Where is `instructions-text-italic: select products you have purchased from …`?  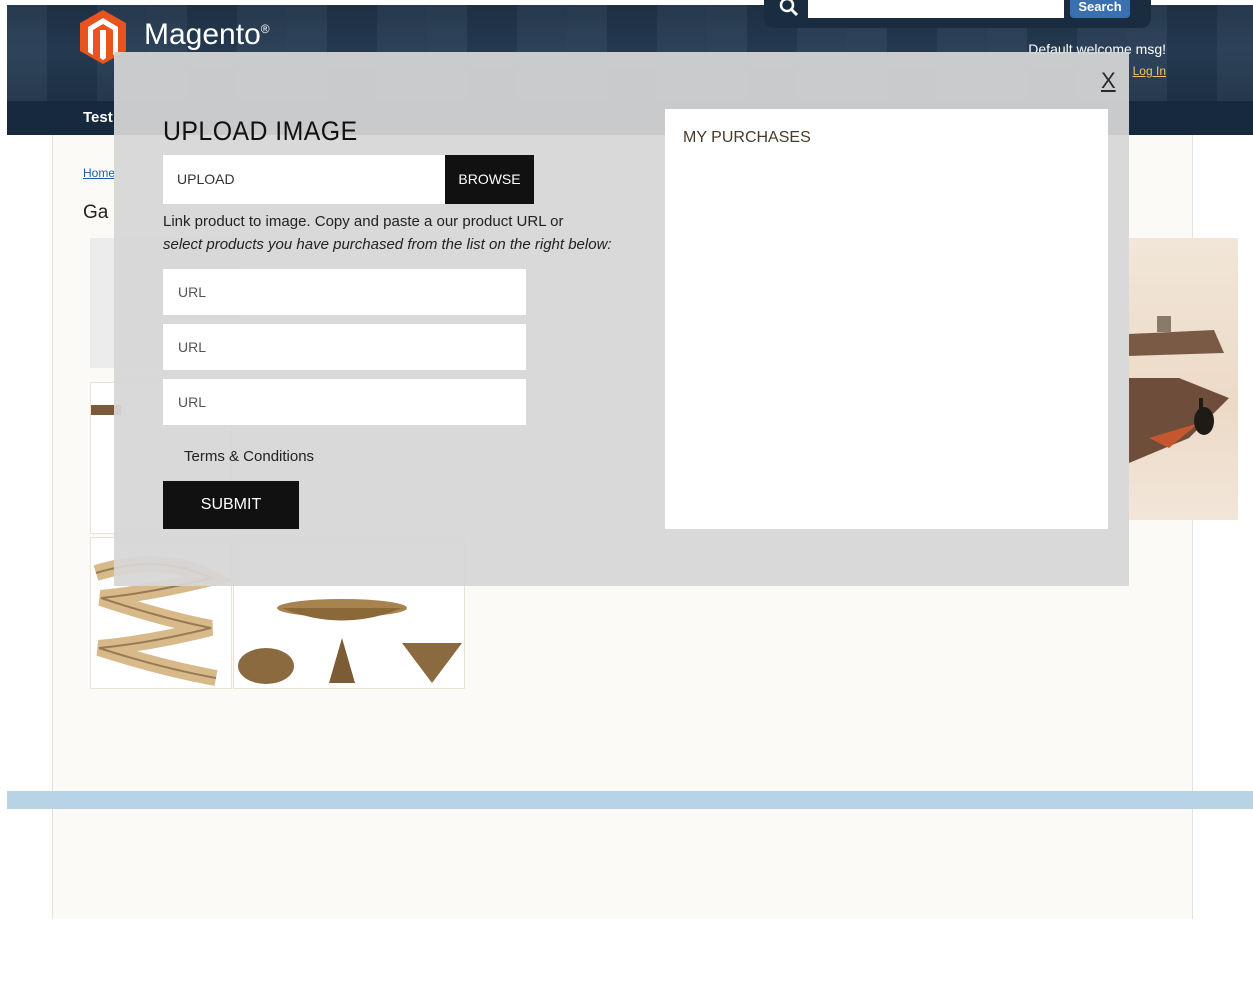
instructions-text-italic: select products you have purchased from … is located at coordinates (387, 244).